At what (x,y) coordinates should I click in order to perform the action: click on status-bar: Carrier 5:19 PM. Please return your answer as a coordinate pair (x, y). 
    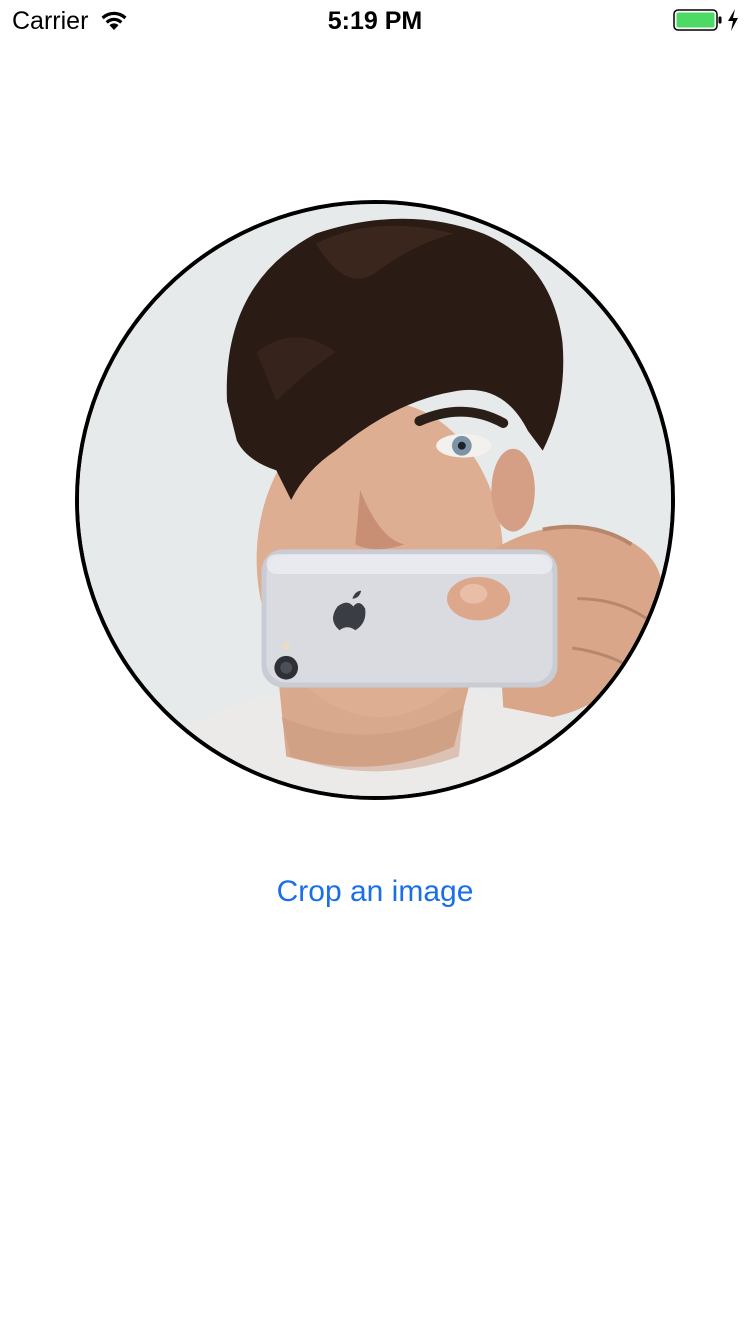
    Looking at the image, I should click on (375, 20).